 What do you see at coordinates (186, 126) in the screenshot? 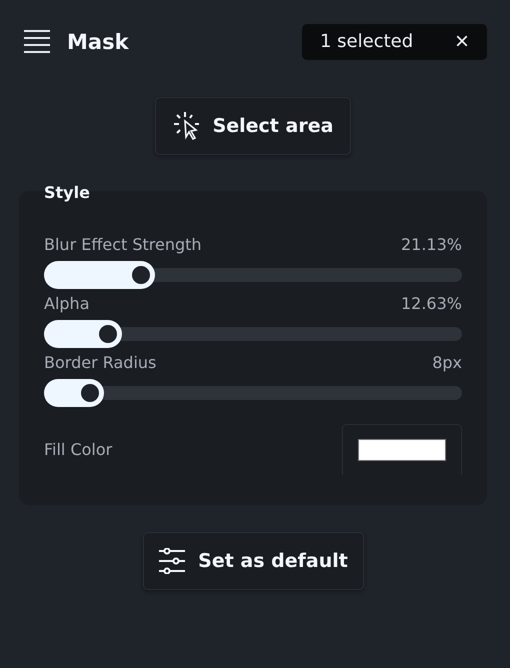
I see `cursor-click-icon` at bounding box center [186, 126].